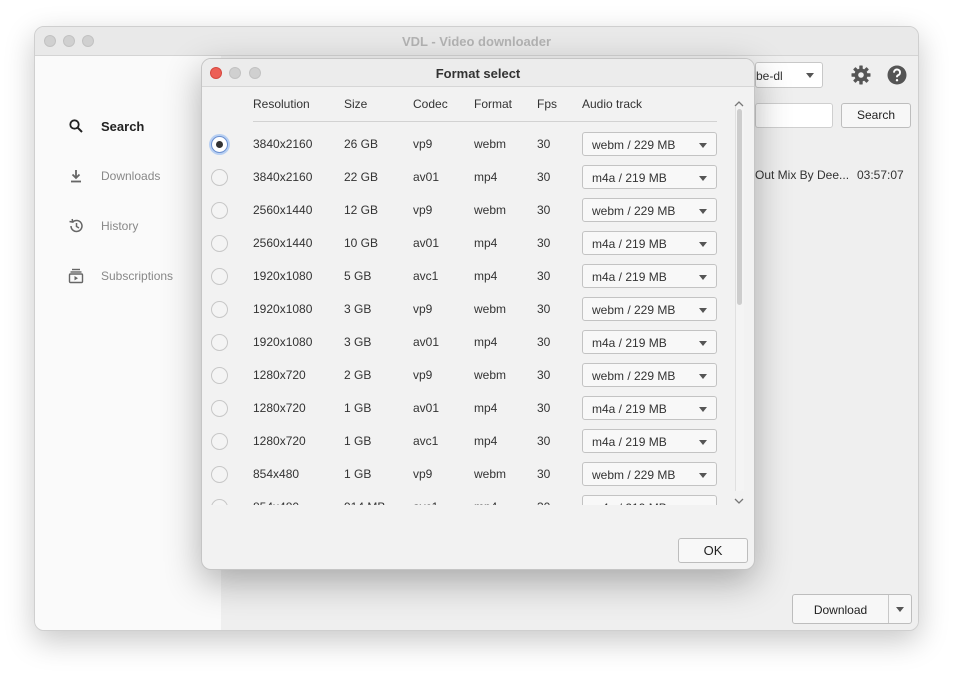  I want to click on format-row: 2560x1440 12 GB vp9 webm 30 webm / 229 MB, so click(467, 209).